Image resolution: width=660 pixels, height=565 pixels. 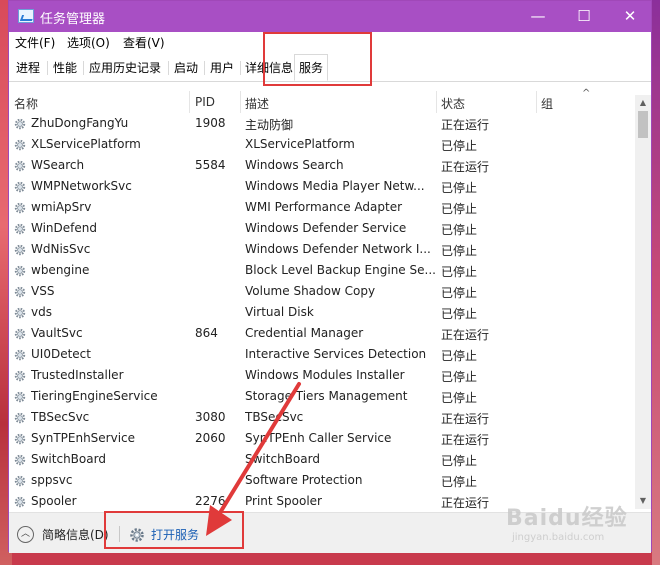 What do you see at coordinates (322, 418) in the screenshot?
I see `service-row: TBSecSvc 3080 TBSecSvc 正在运行` at bounding box center [322, 418].